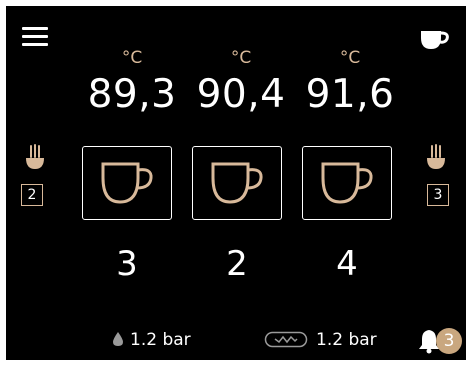 This screenshot has height=366, width=472. I want to click on temperature-value: 89,3, so click(132, 94).